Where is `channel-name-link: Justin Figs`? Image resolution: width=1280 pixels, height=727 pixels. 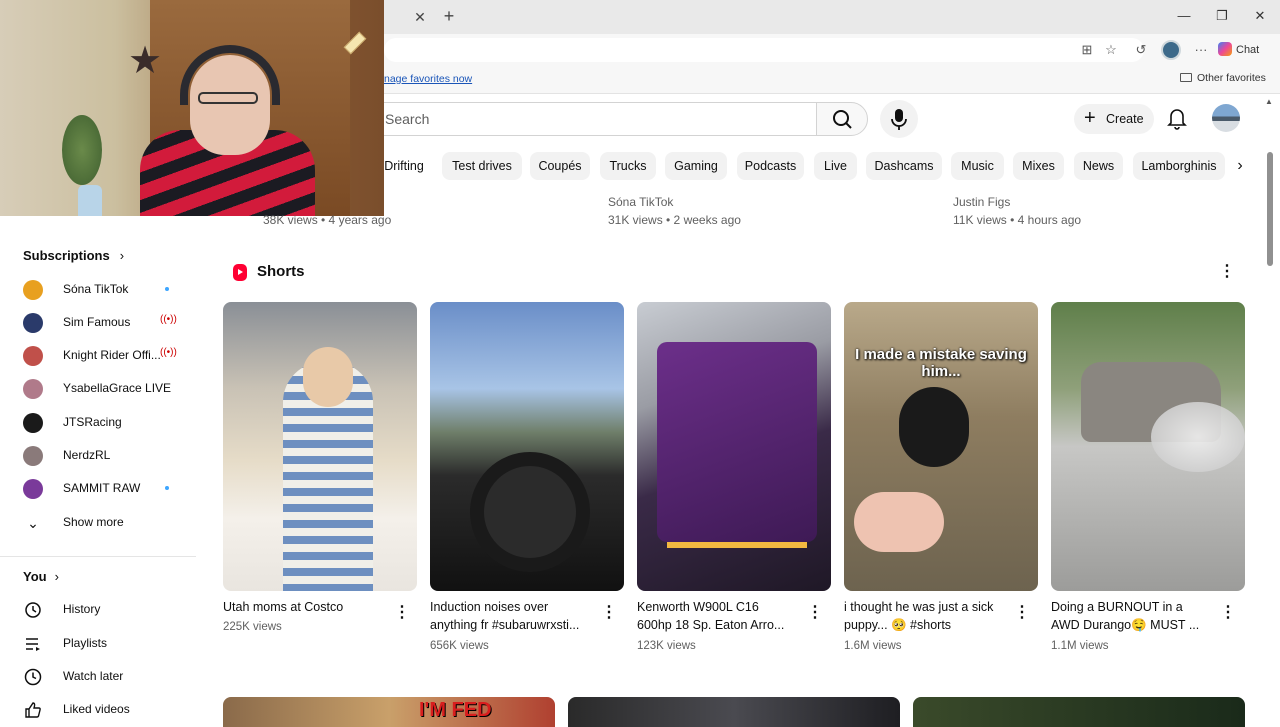 channel-name-link: Justin Figs is located at coordinates (981, 202).